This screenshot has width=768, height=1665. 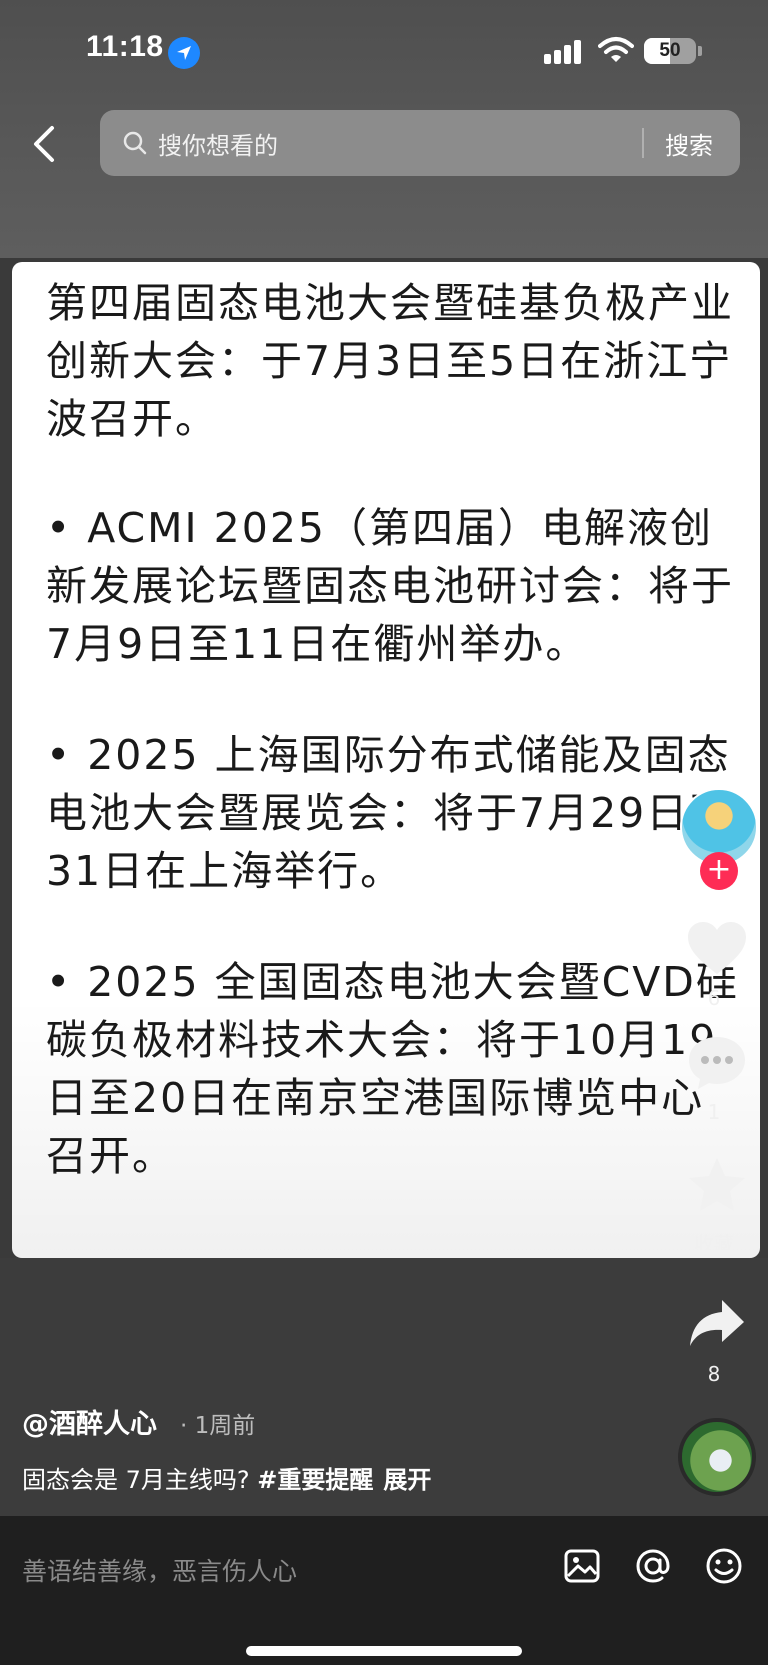 What do you see at coordinates (218, 143) in the screenshot?
I see `search-input: 搜你想看的` at bounding box center [218, 143].